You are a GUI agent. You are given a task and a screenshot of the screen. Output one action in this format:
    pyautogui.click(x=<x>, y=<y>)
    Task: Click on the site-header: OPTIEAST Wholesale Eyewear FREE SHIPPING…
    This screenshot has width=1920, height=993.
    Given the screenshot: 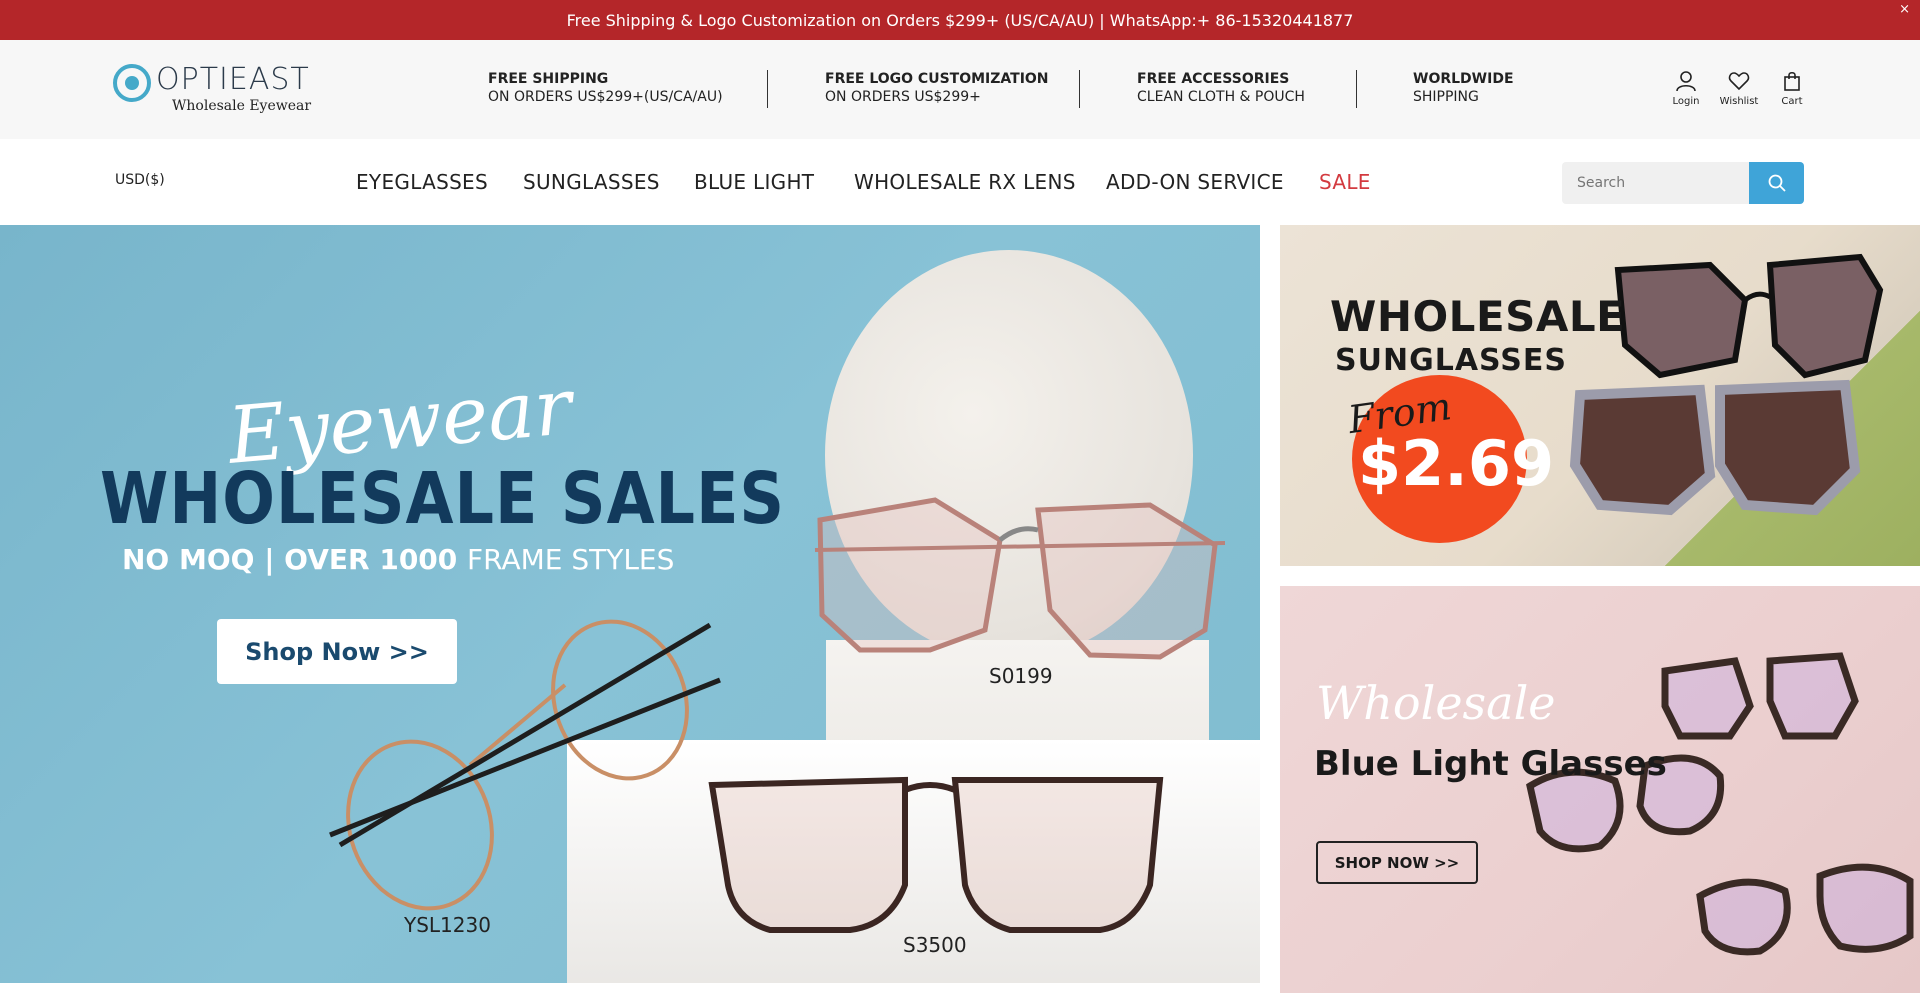 What is the action you would take?
    pyautogui.click(x=960, y=89)
    